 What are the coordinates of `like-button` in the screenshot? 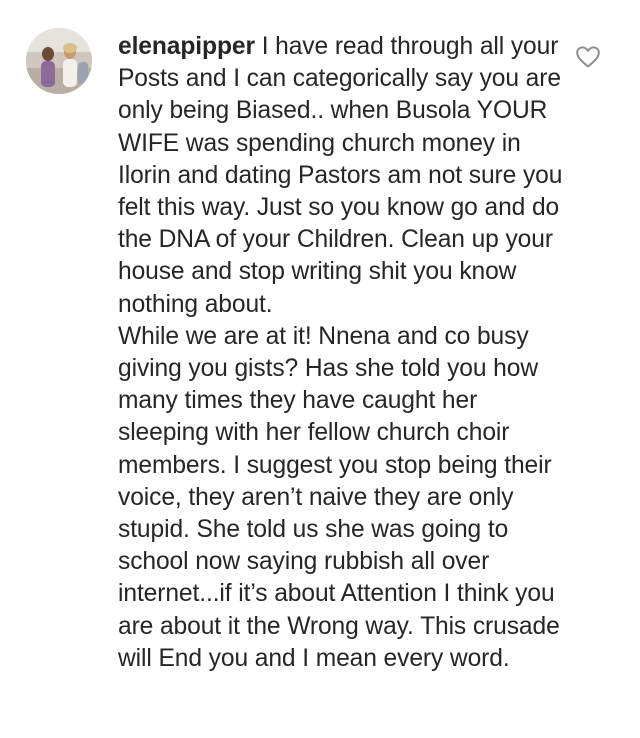 It's located at (588, 57).